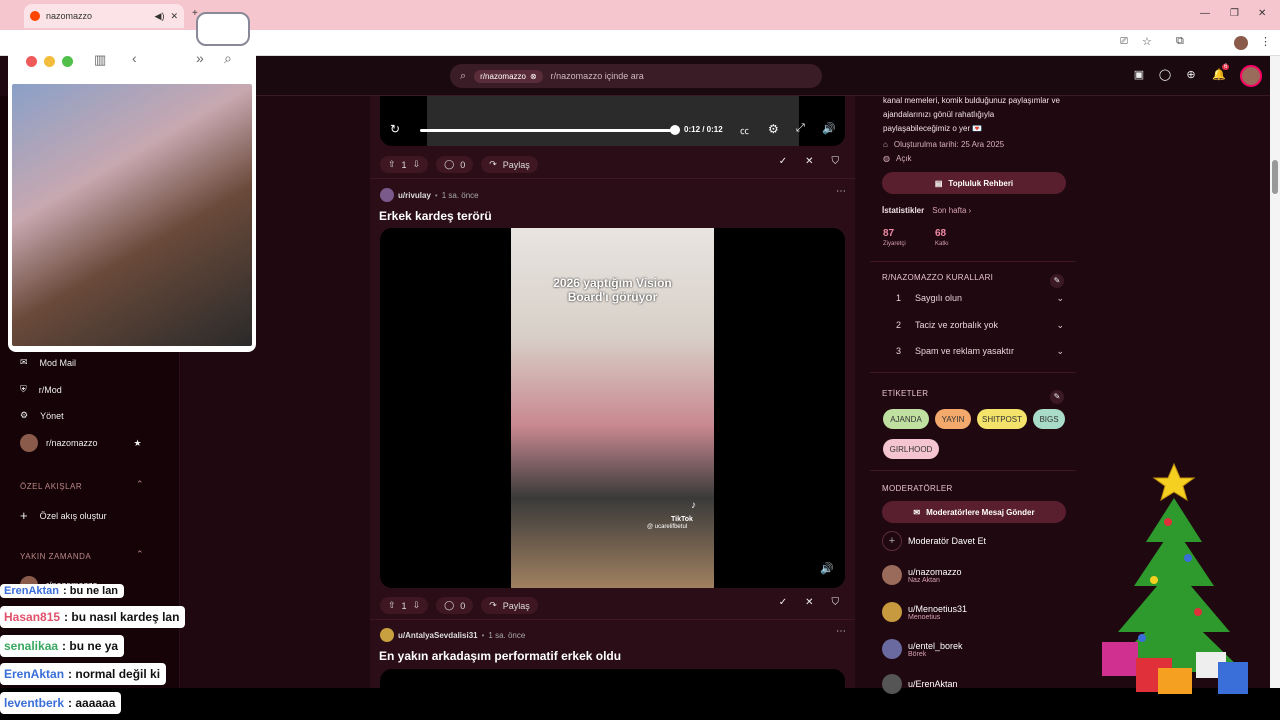 This screenshot has width=1280, height=720. Describe the element at coordinates (980, 325) in the screenshot. I see `rule-item: 2 Taciz ve zorbalık yok ⌄` at that location.